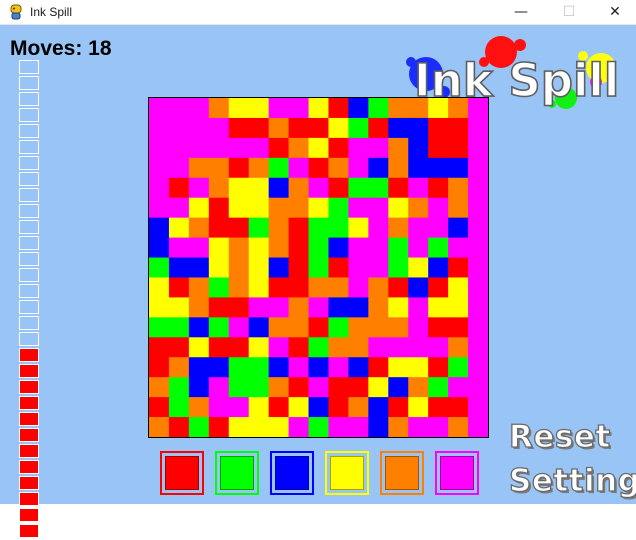 The height and width of the screenshot is (540, 636). What do you see at coordinates (292, 473) in the screenshot?
I see `palette-blue-button` at bounding box center [292, 473].